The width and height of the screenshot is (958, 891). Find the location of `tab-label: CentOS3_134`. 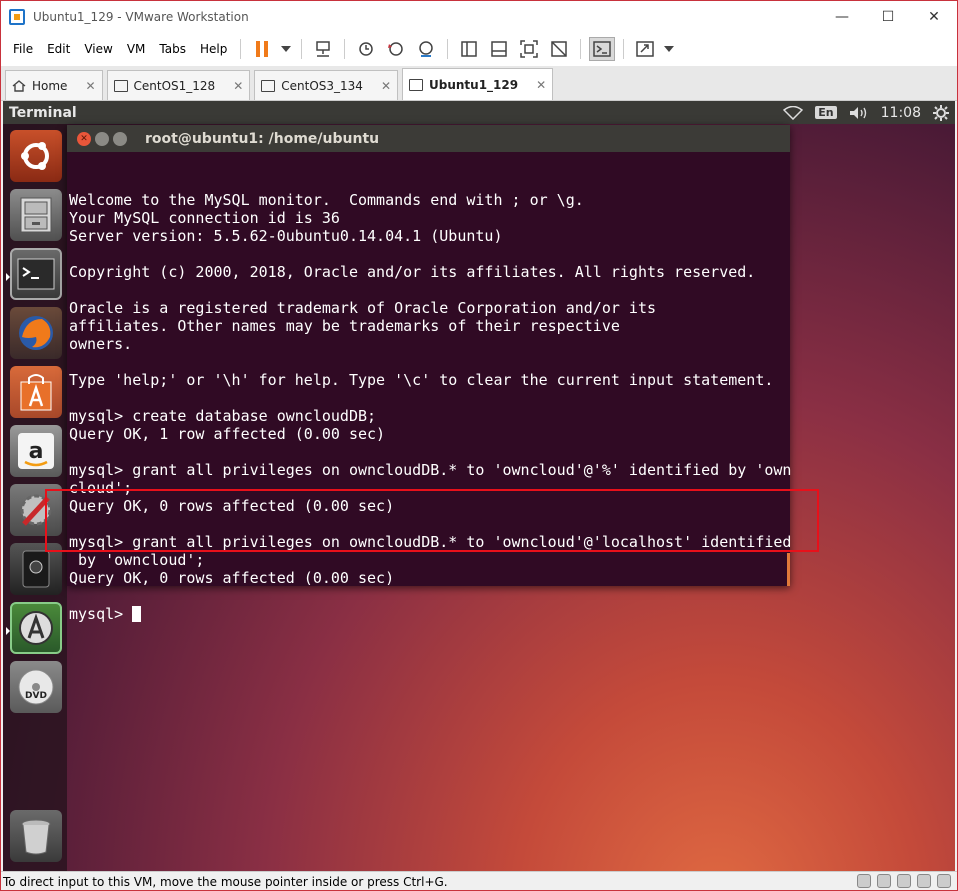

tab-label: CentOS3_134 is located at coordinates (322, 85).